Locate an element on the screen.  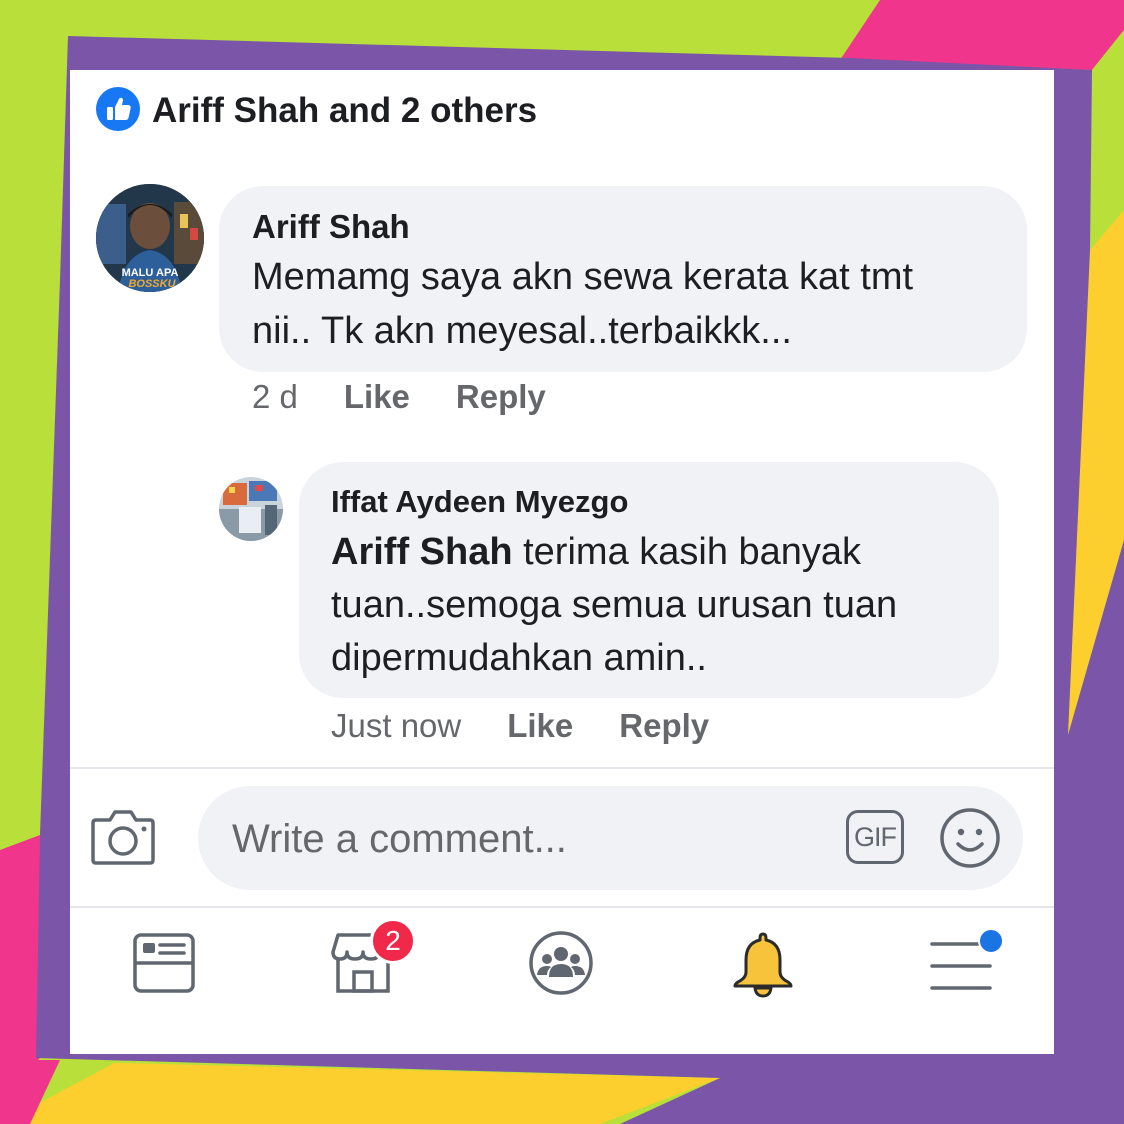
profile-photo: MALU APA BOSSKU is located at coordinates (150, 238).